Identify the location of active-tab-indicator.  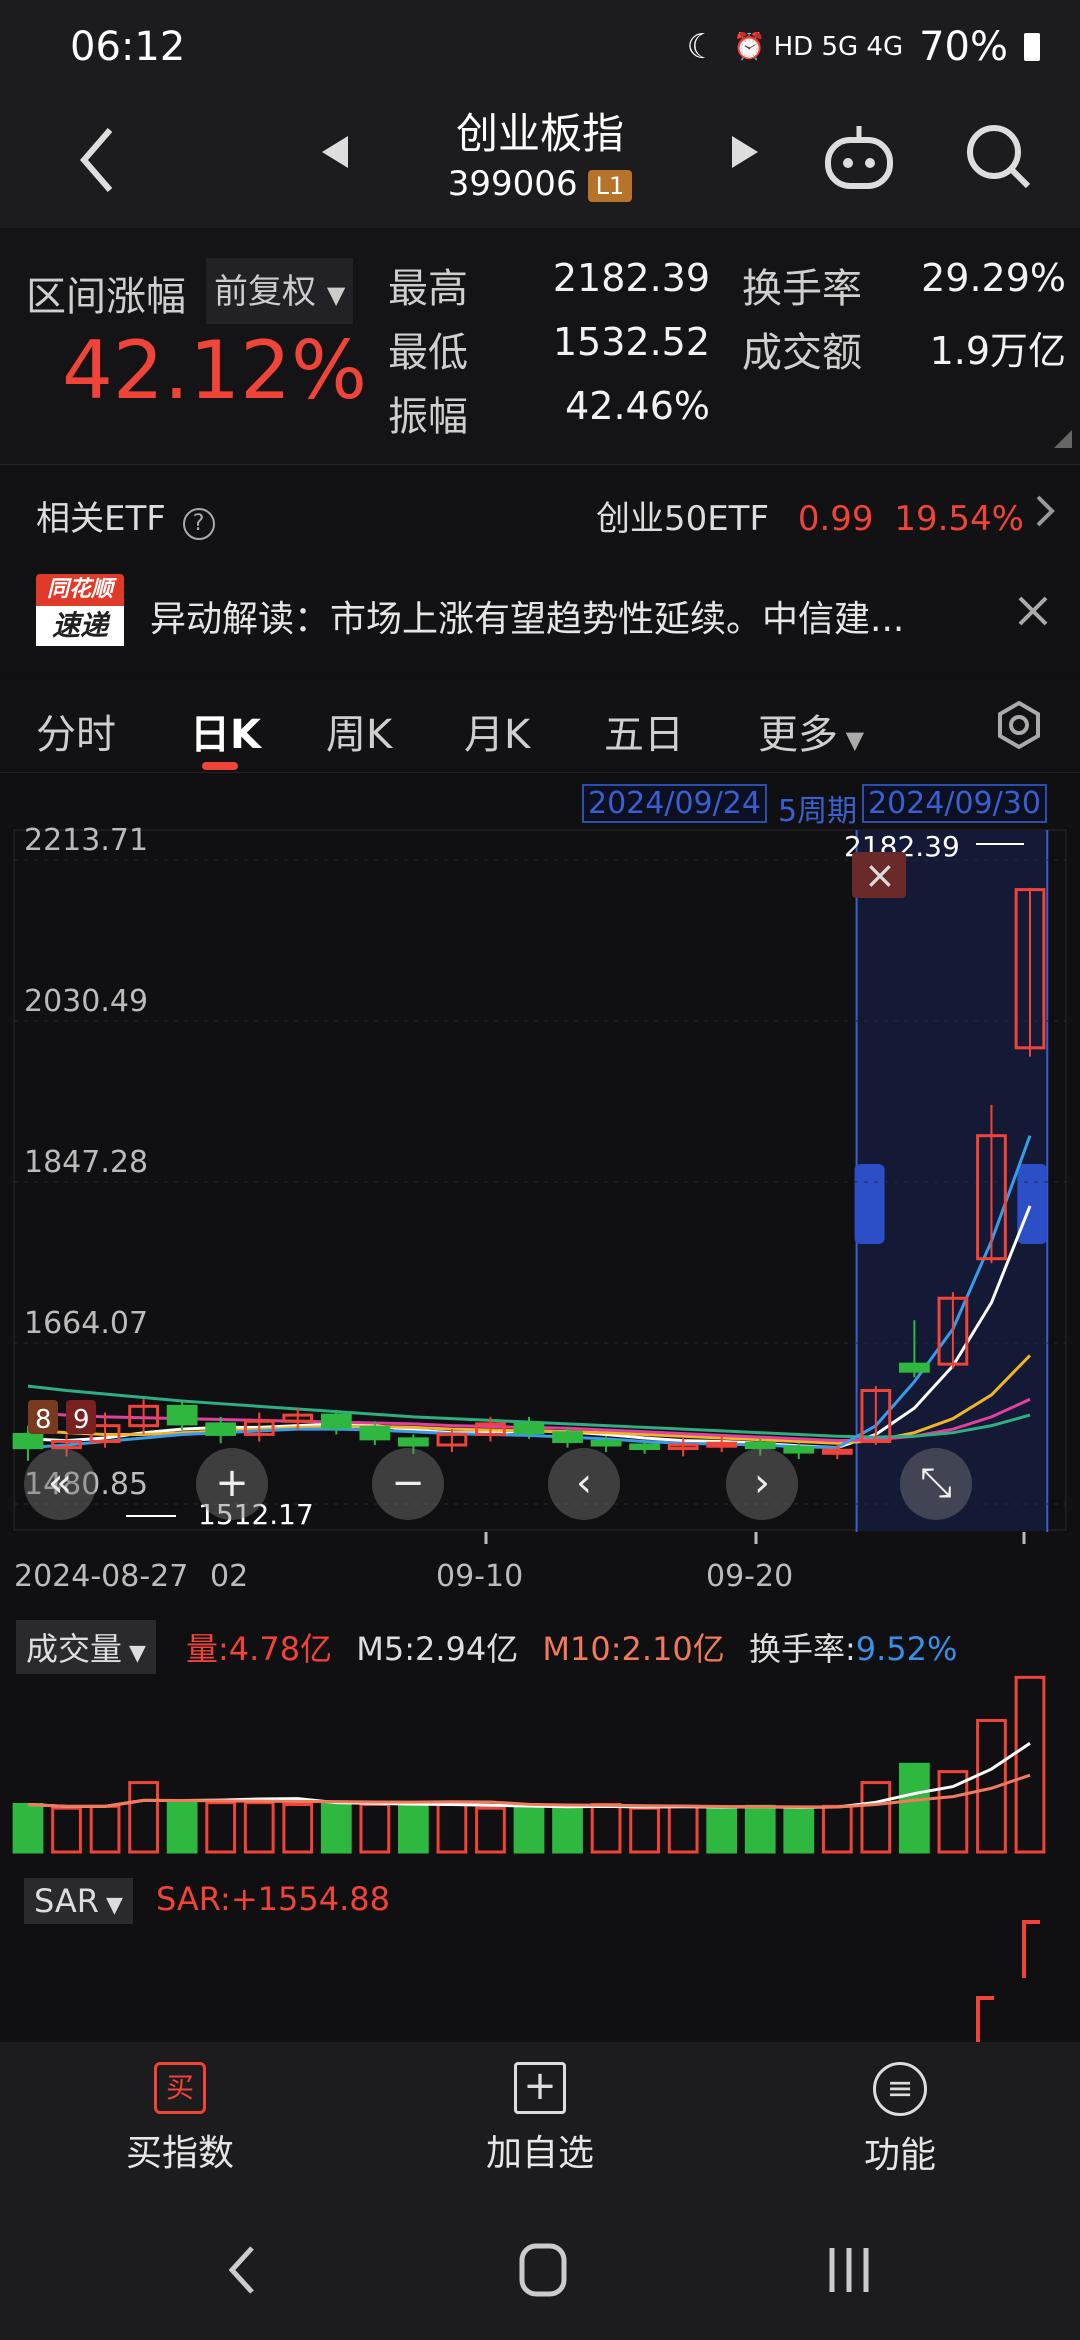
(220, 766).